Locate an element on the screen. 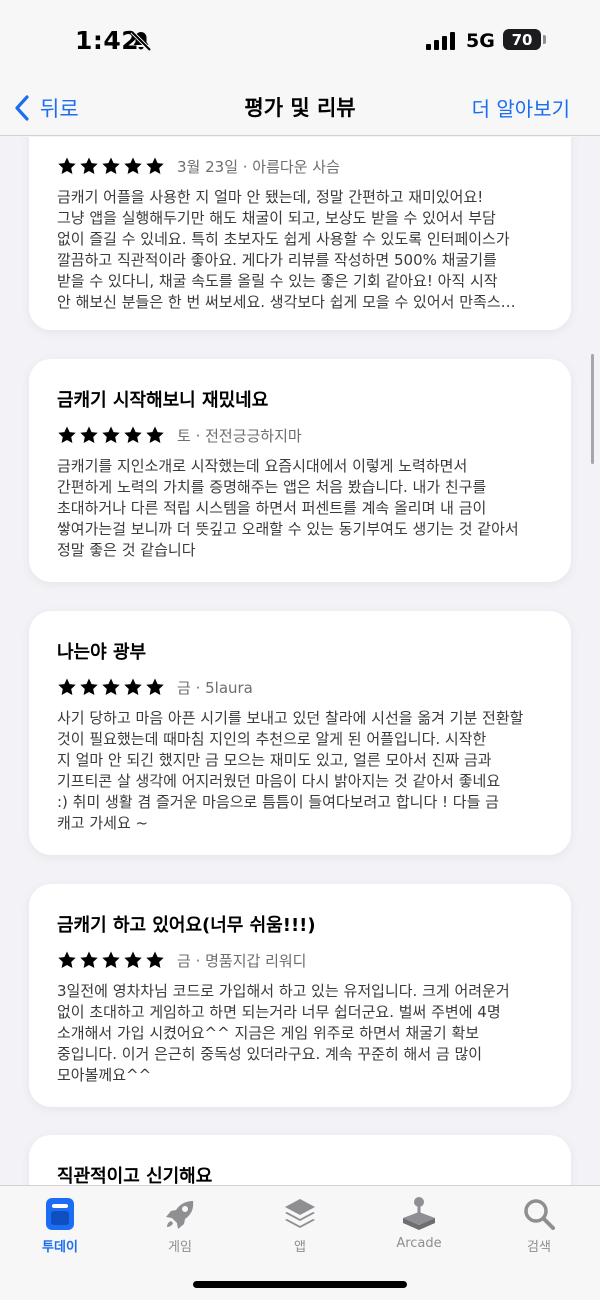 The height and width of the screenshot is (1300, 600). home-indicator is located at coordinates (300, 1284).